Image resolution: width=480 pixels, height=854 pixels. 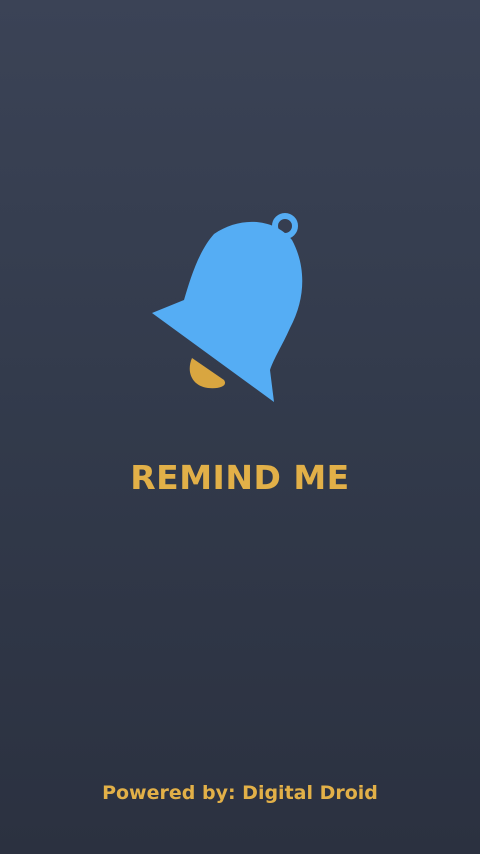 I want to click on bell-clapper, so click(x=207, y=373).